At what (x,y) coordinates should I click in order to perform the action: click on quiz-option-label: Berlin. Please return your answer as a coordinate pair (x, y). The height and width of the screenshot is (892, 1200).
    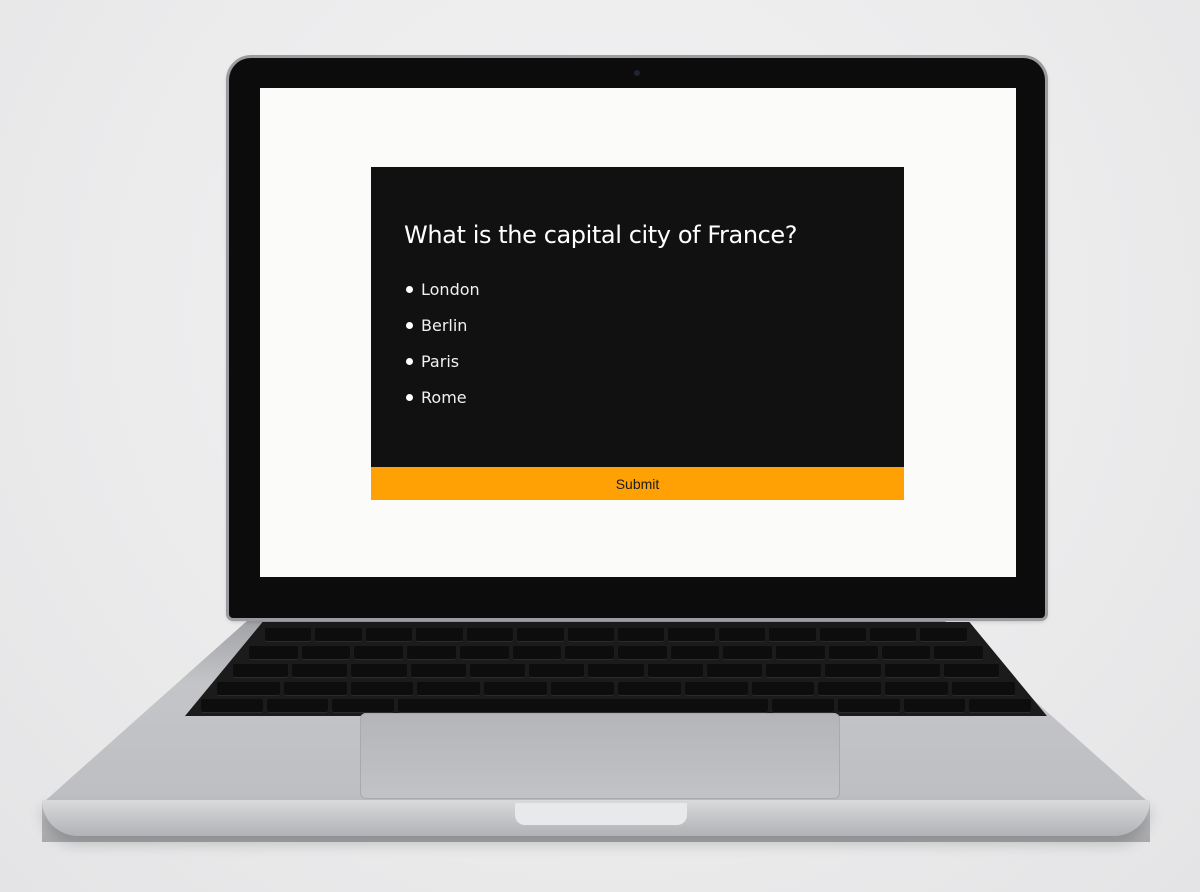
    Looking at the image, I should click on (444, 325).